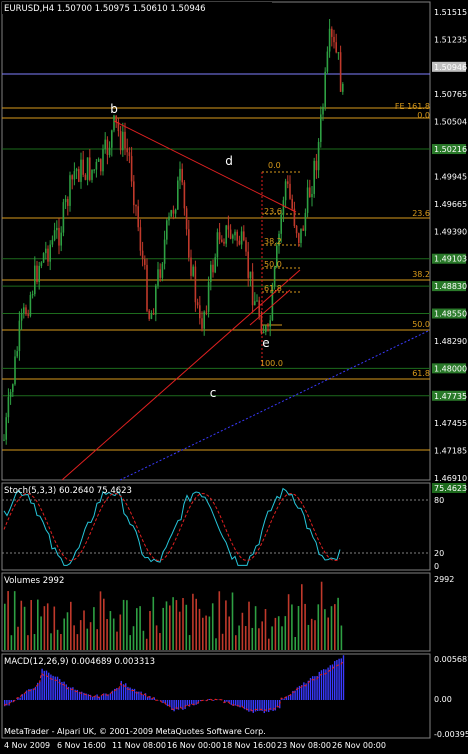 Image resolution: width=468 pixels, height=754 pixels. I want to click on volume-pane: Volumes 2992 2992, so click(228, 612).